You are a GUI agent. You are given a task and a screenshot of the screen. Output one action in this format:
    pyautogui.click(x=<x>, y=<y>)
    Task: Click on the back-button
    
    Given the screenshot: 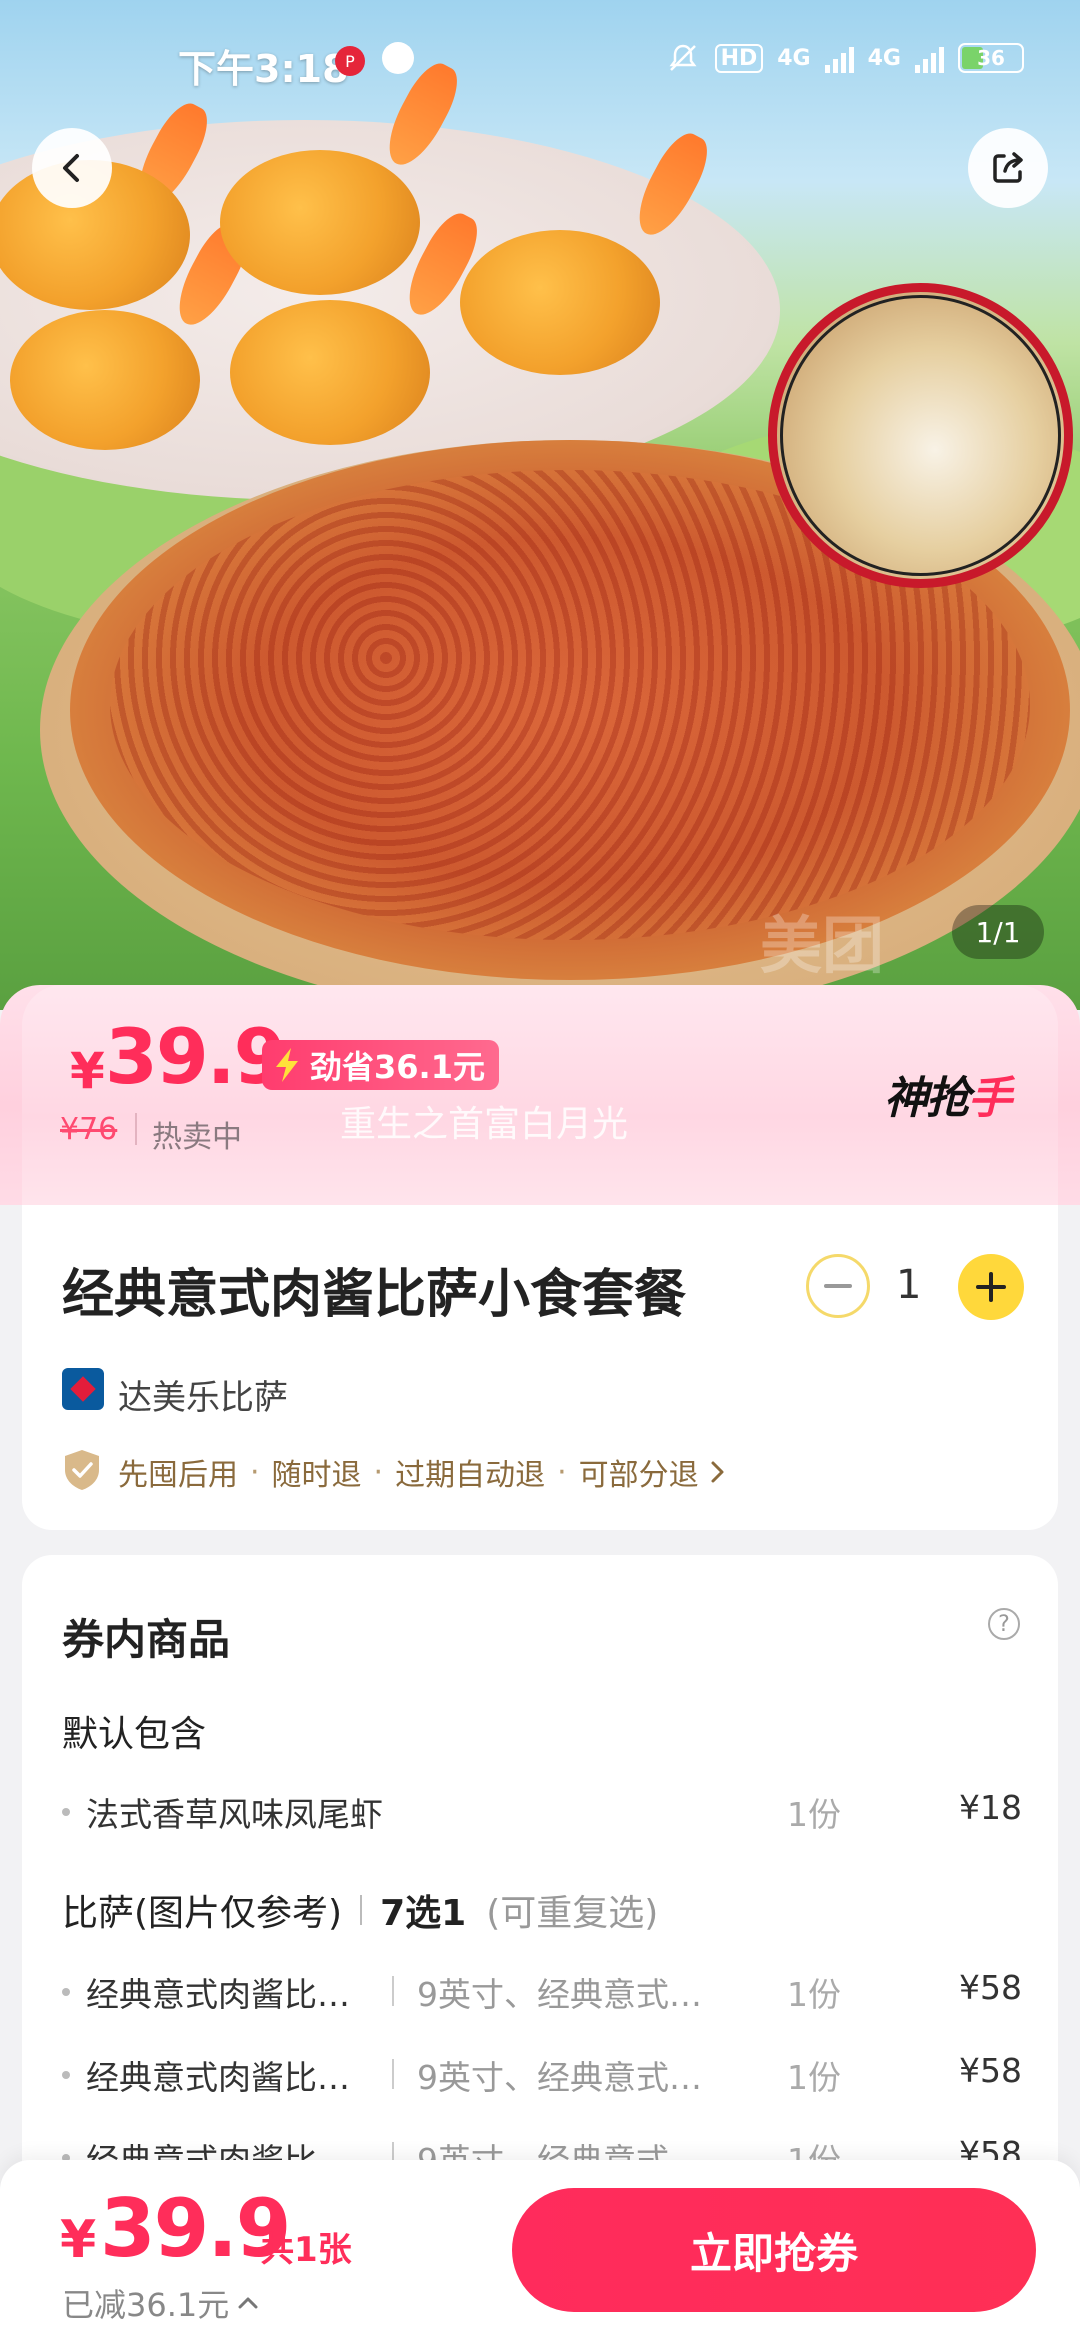 What is the action you would take?
    pyautogui.click(x=72, y=168)
    